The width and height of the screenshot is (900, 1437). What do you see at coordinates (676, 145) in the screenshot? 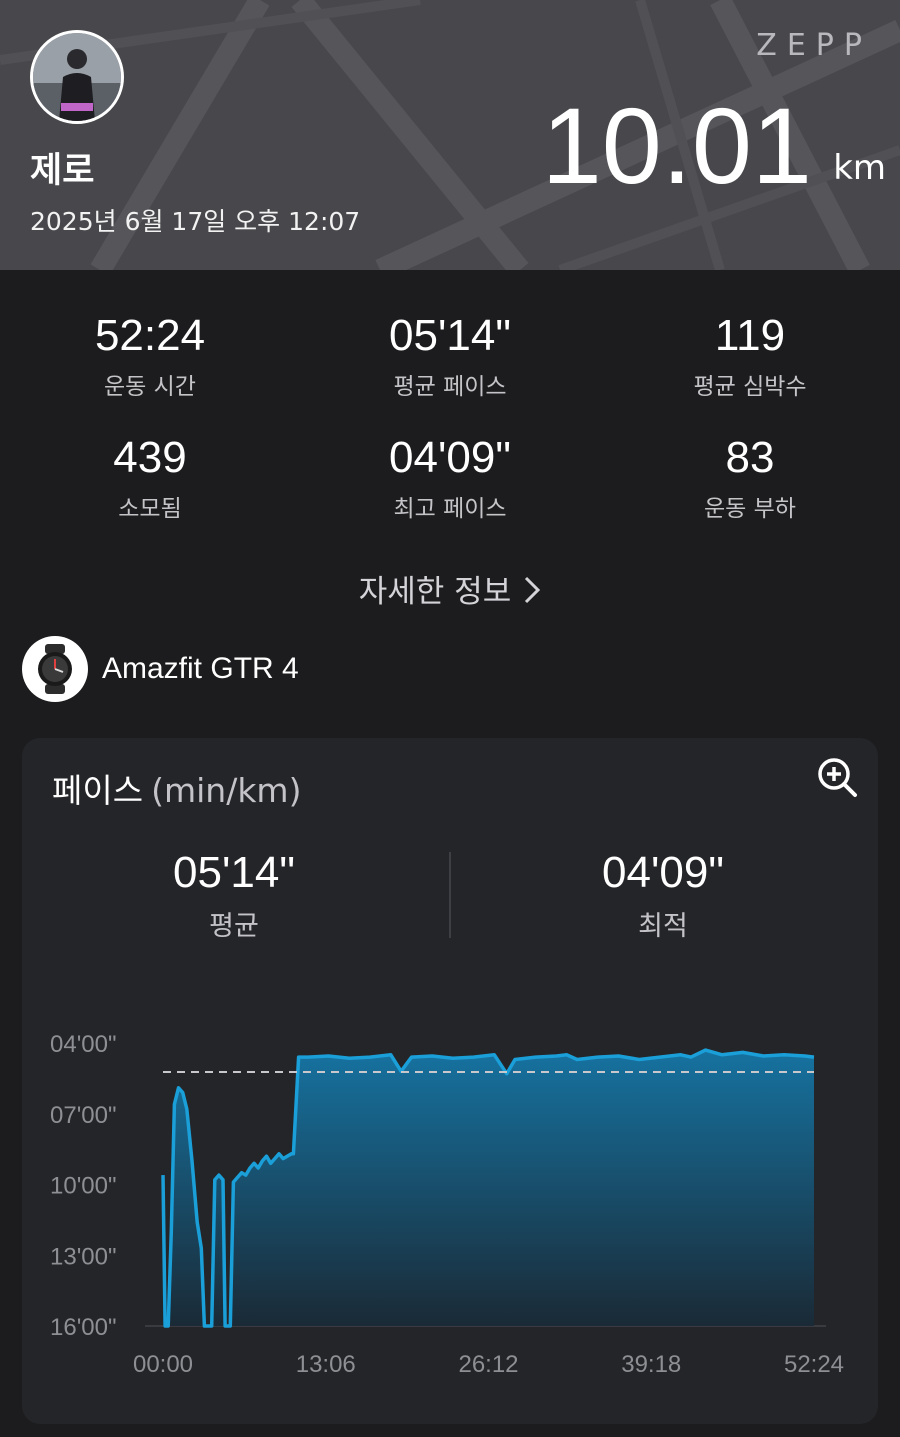
I see `distance-value: 10.01` at bounding box center [676, 145].